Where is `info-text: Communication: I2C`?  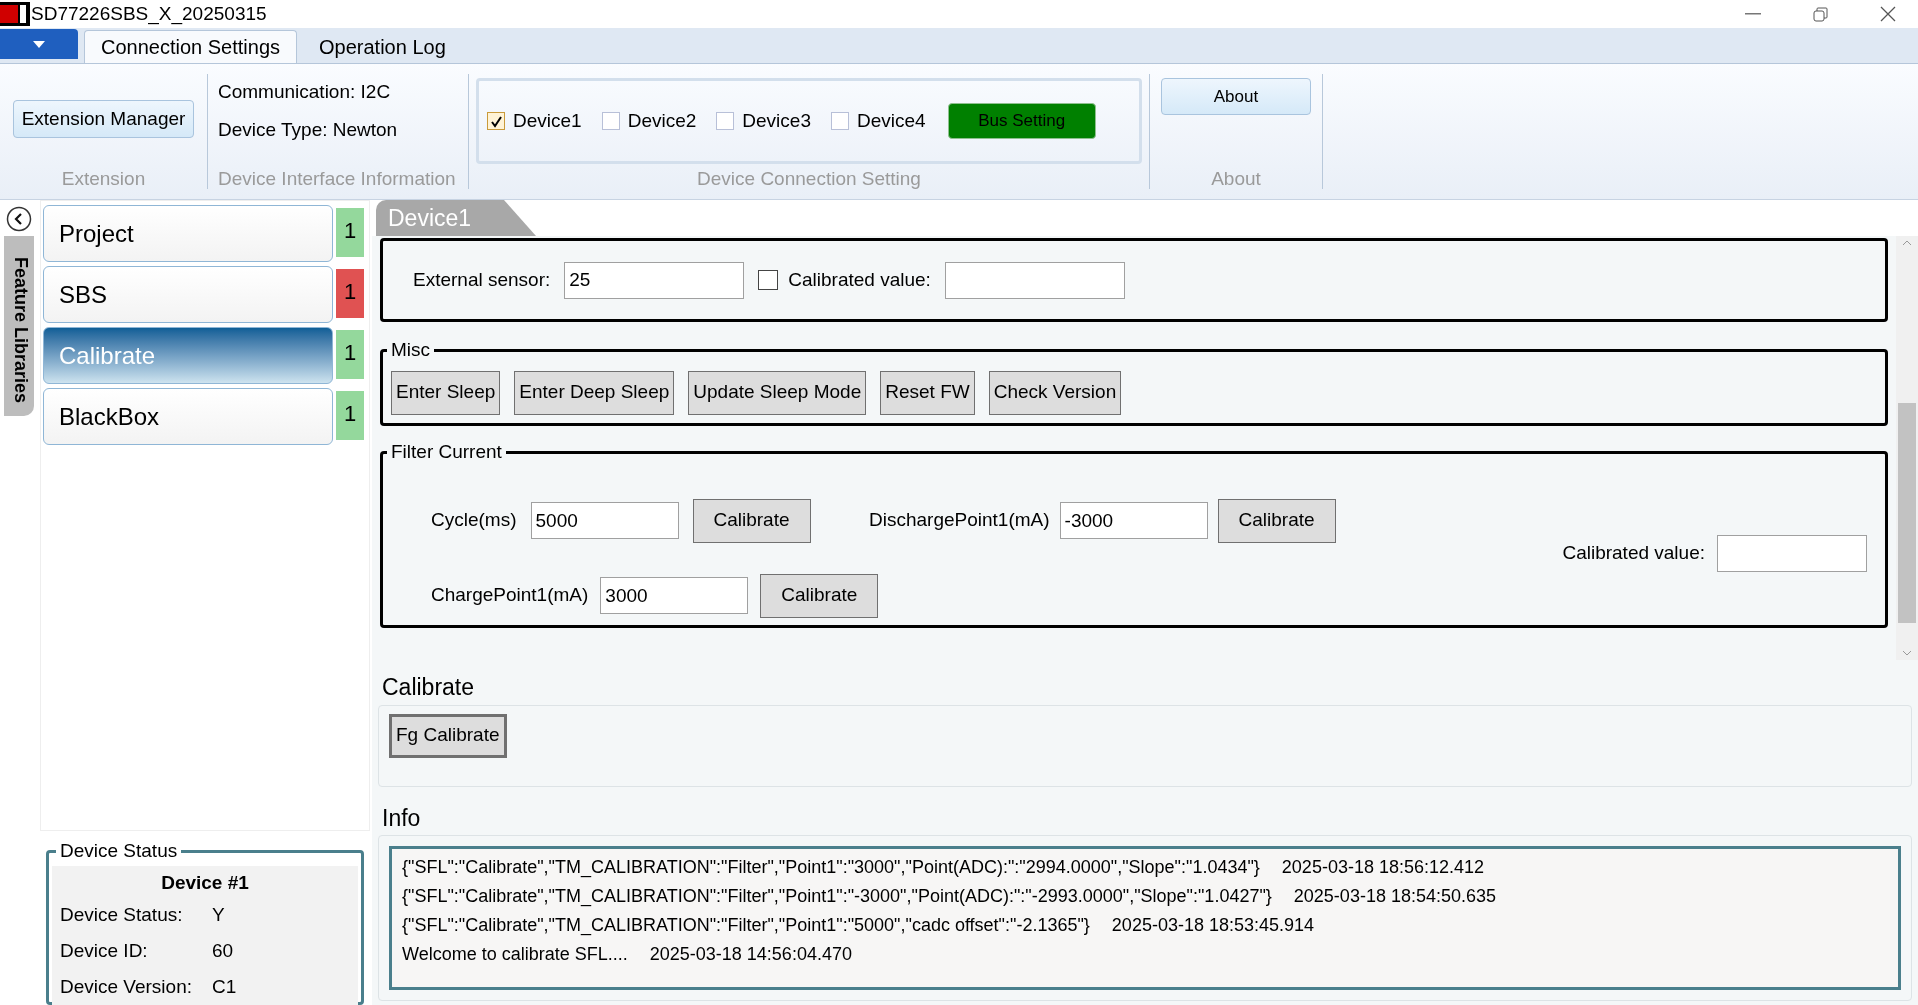 info-text: Communication: I2C is located at coordinates (305, 92).